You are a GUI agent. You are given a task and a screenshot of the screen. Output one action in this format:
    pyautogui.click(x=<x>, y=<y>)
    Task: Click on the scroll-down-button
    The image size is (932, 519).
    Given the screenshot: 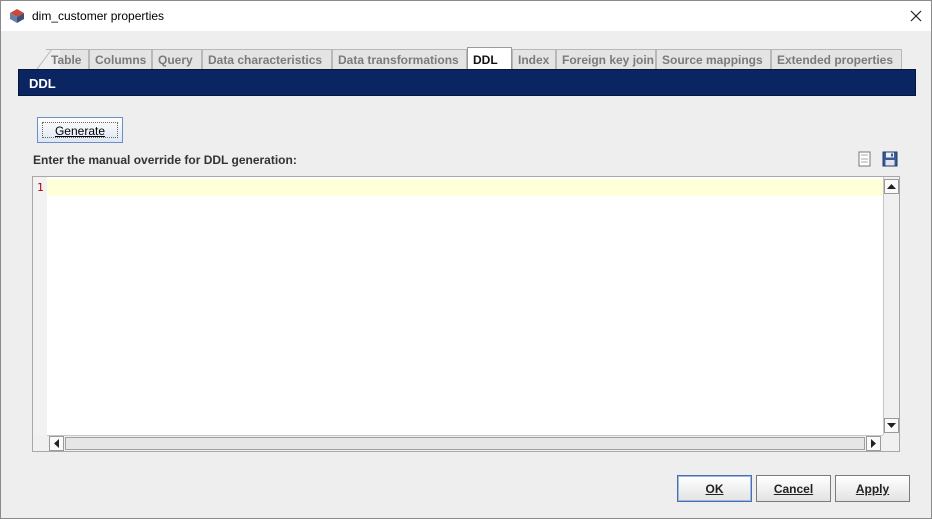 What is the action you would take?
    pyautogui.click(x=891, y=425)
    